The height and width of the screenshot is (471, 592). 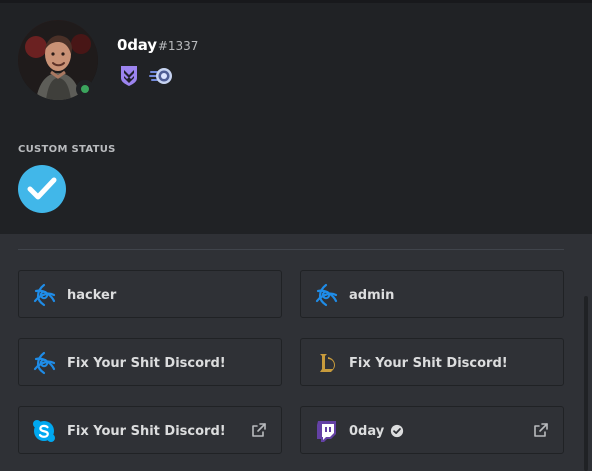 I want to click on connection-league-of-legends-fix-your-shit-discord: Fix Your Shit Discord!, so click(x=432, y=362).